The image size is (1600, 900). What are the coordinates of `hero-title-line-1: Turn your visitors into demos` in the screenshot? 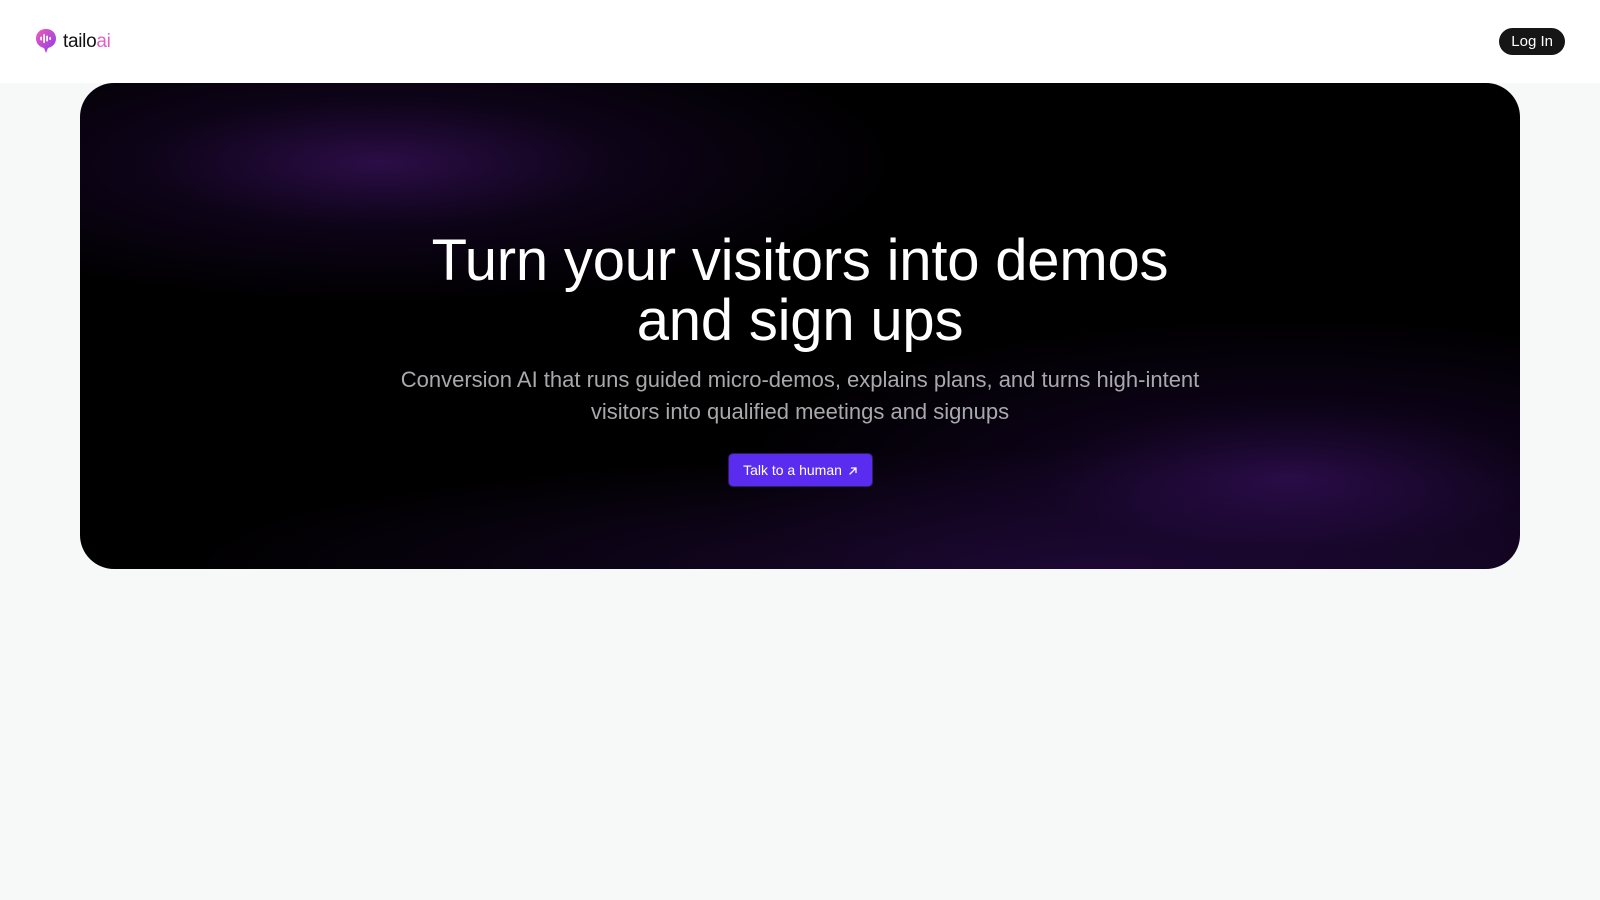 It's located at (800, 260).